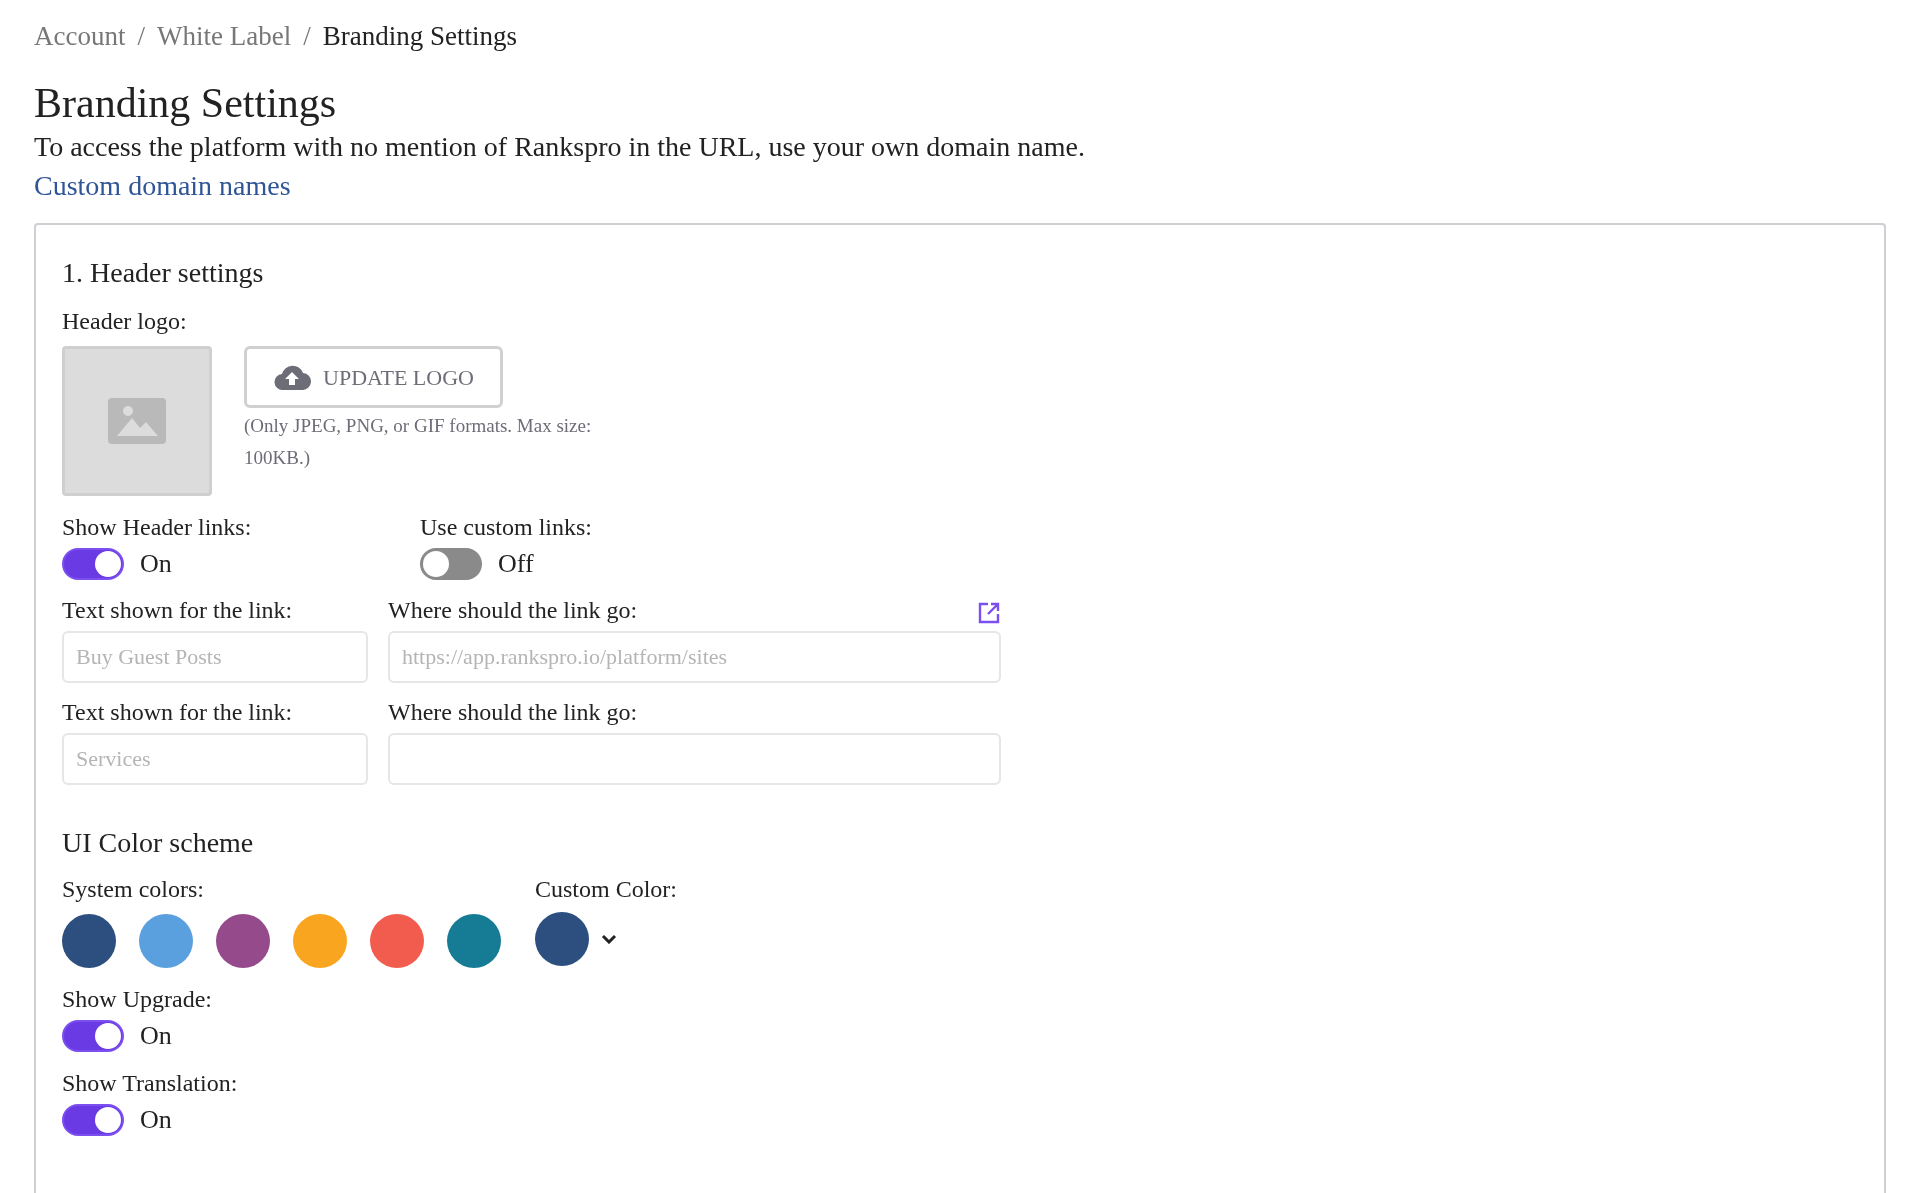  I want to click on field-label: Use custom links:, so click(506, 527).